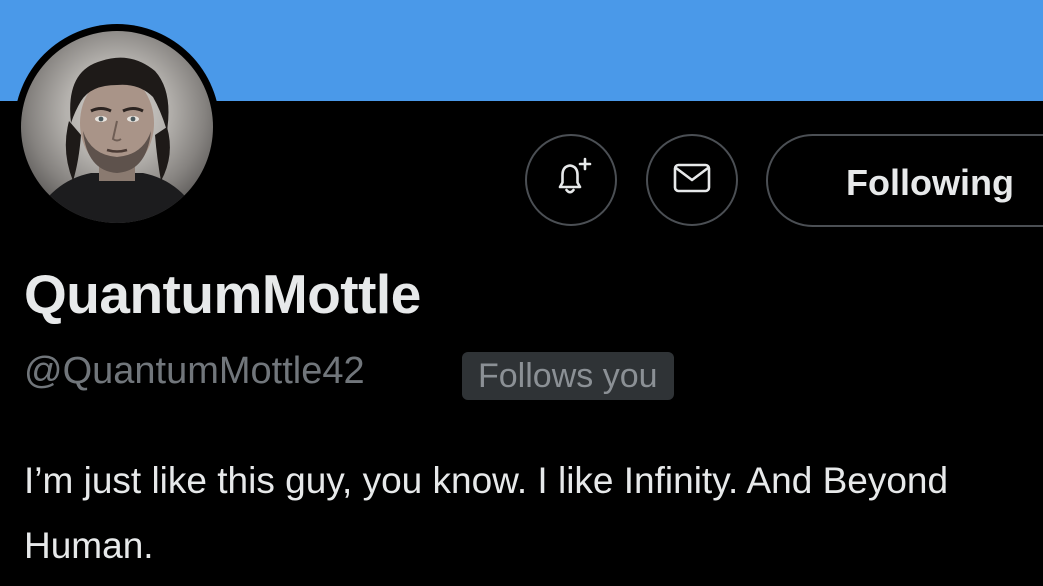  I want to click on following-button-label: Following, so click(930, 182).